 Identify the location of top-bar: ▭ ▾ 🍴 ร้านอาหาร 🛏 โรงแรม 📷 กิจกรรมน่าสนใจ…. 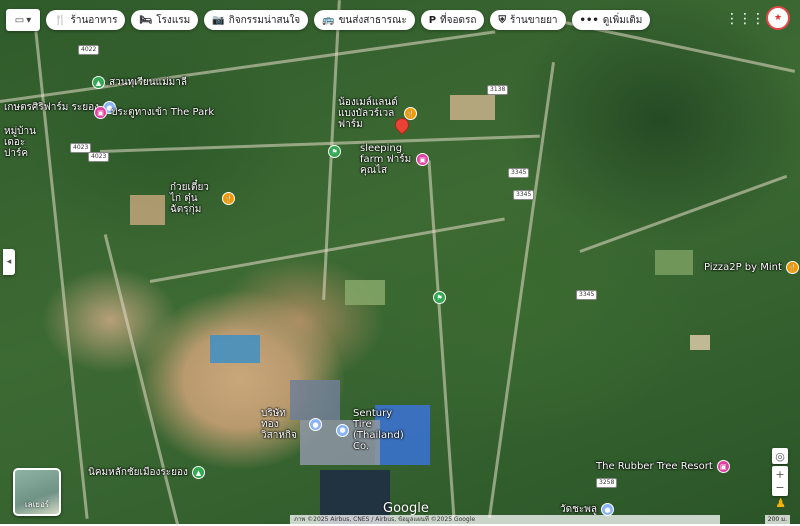
(328, 20).